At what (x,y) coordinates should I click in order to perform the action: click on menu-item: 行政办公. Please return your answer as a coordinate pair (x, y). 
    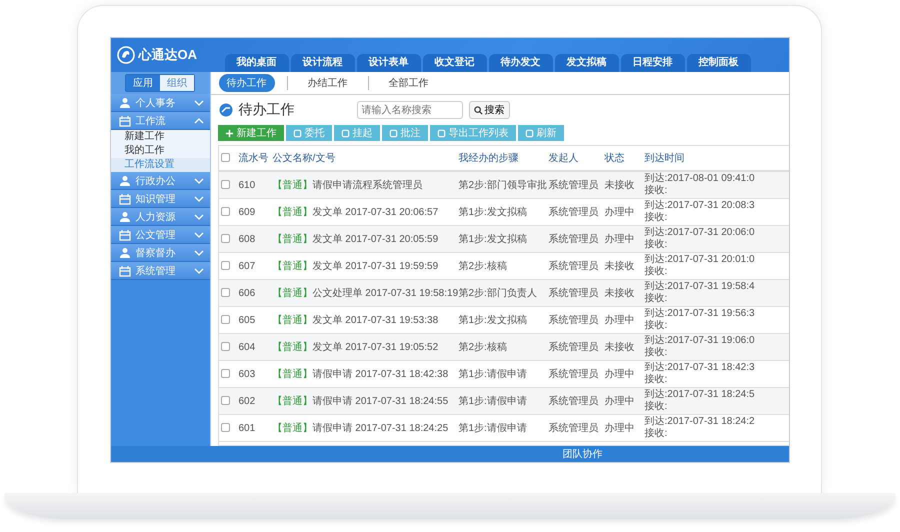
    Looking at the image, I should click on (160, 181).